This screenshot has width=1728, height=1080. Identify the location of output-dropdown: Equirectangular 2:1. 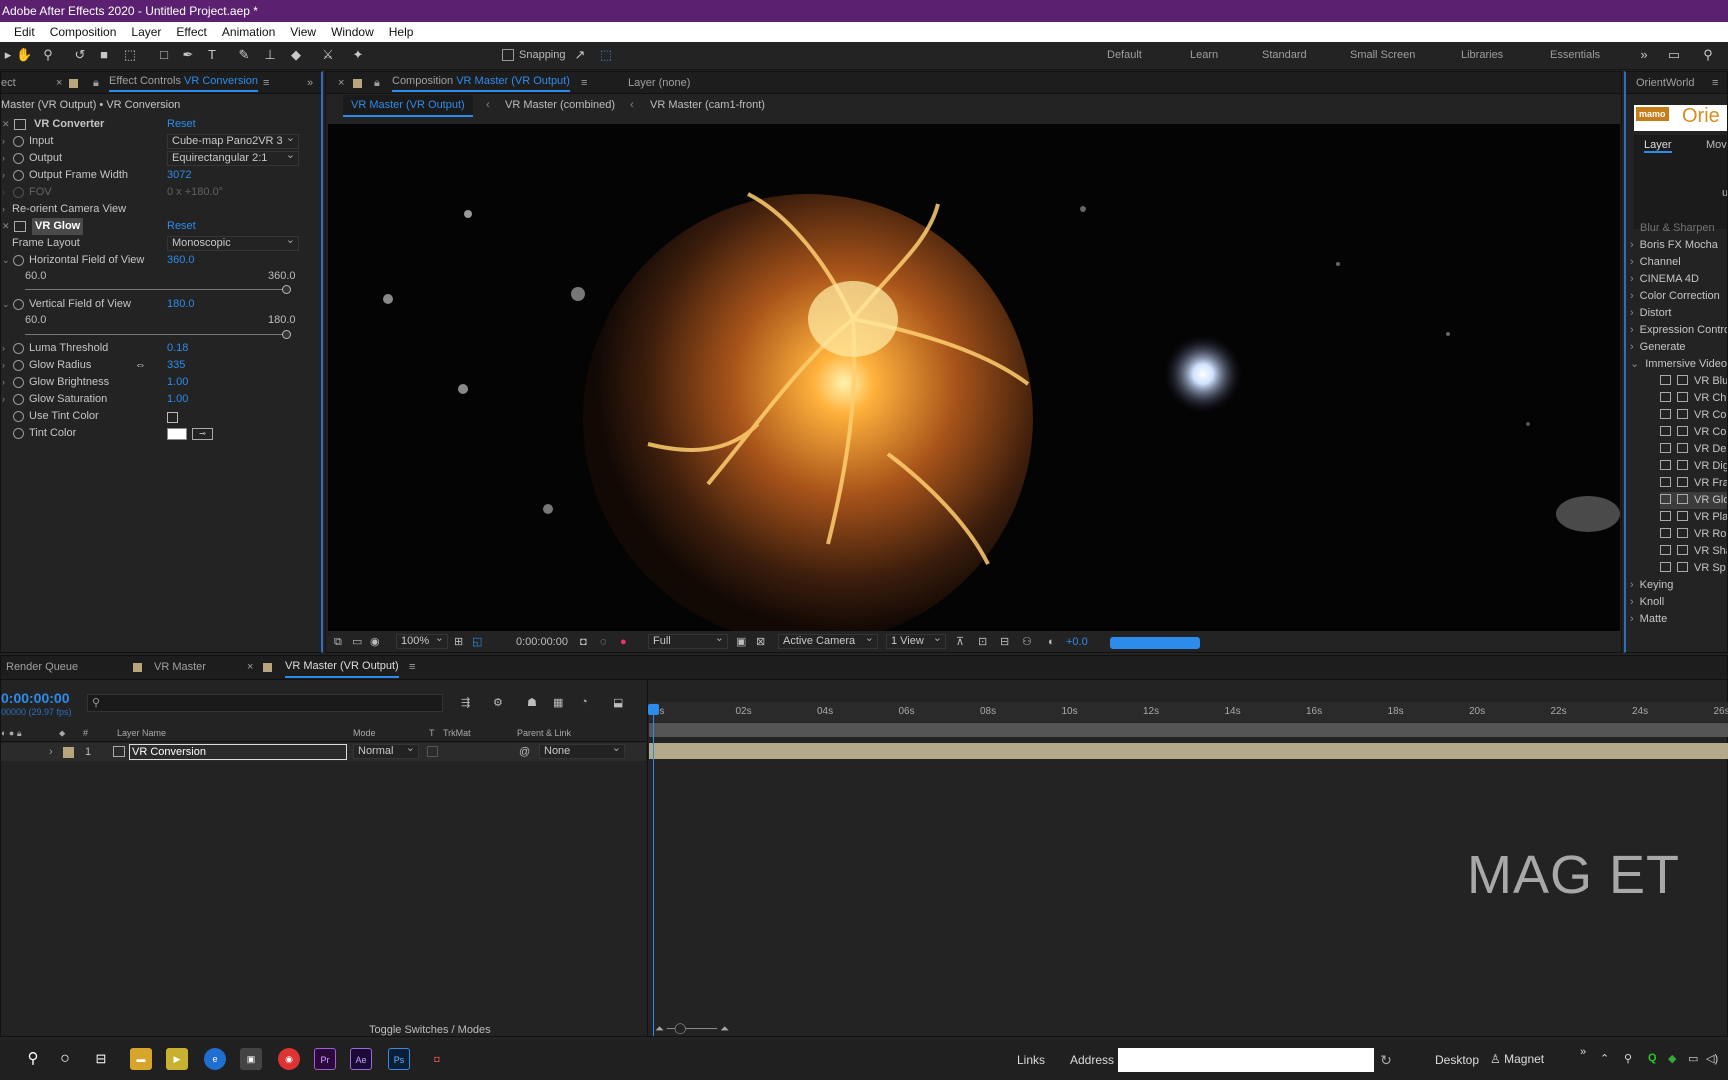
(233, 157).